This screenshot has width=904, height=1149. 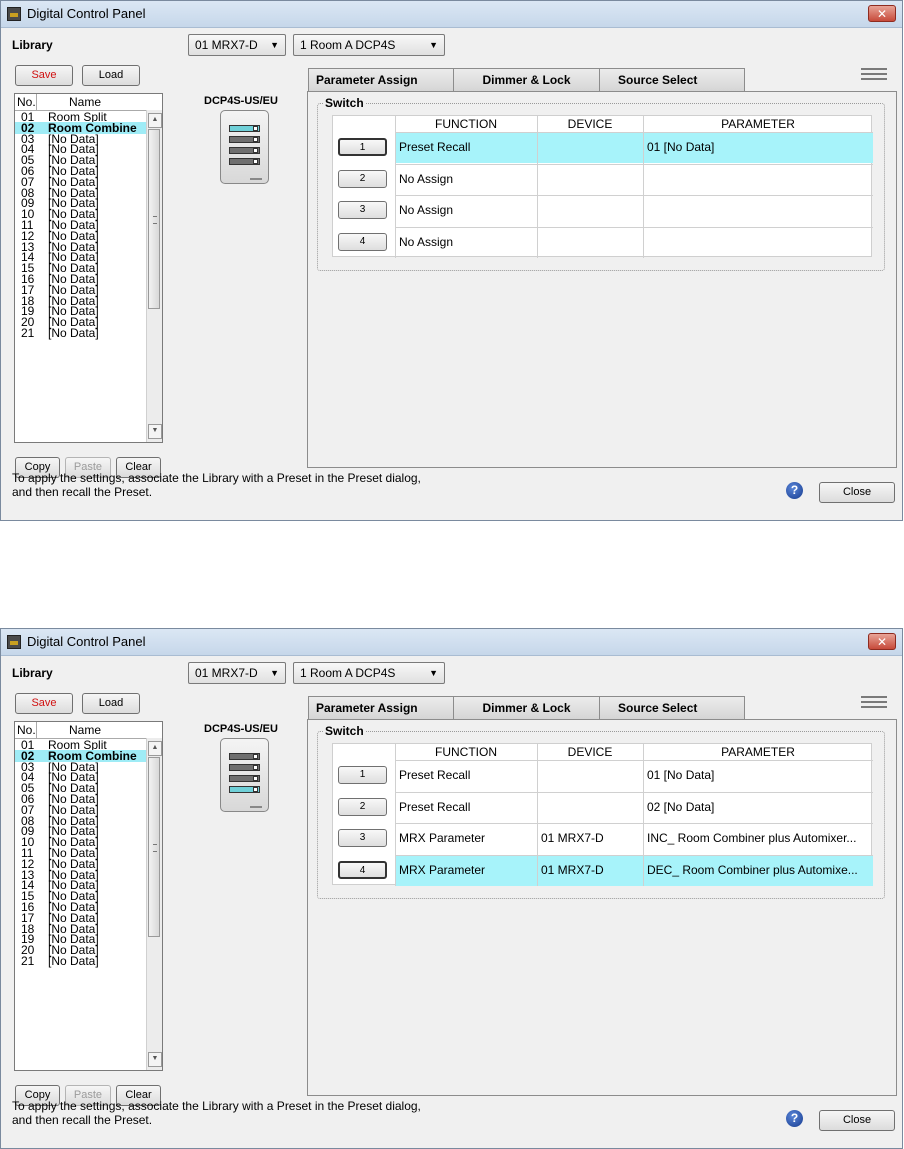 I want to click on column-header-no: No., so click(x=26, y=730).